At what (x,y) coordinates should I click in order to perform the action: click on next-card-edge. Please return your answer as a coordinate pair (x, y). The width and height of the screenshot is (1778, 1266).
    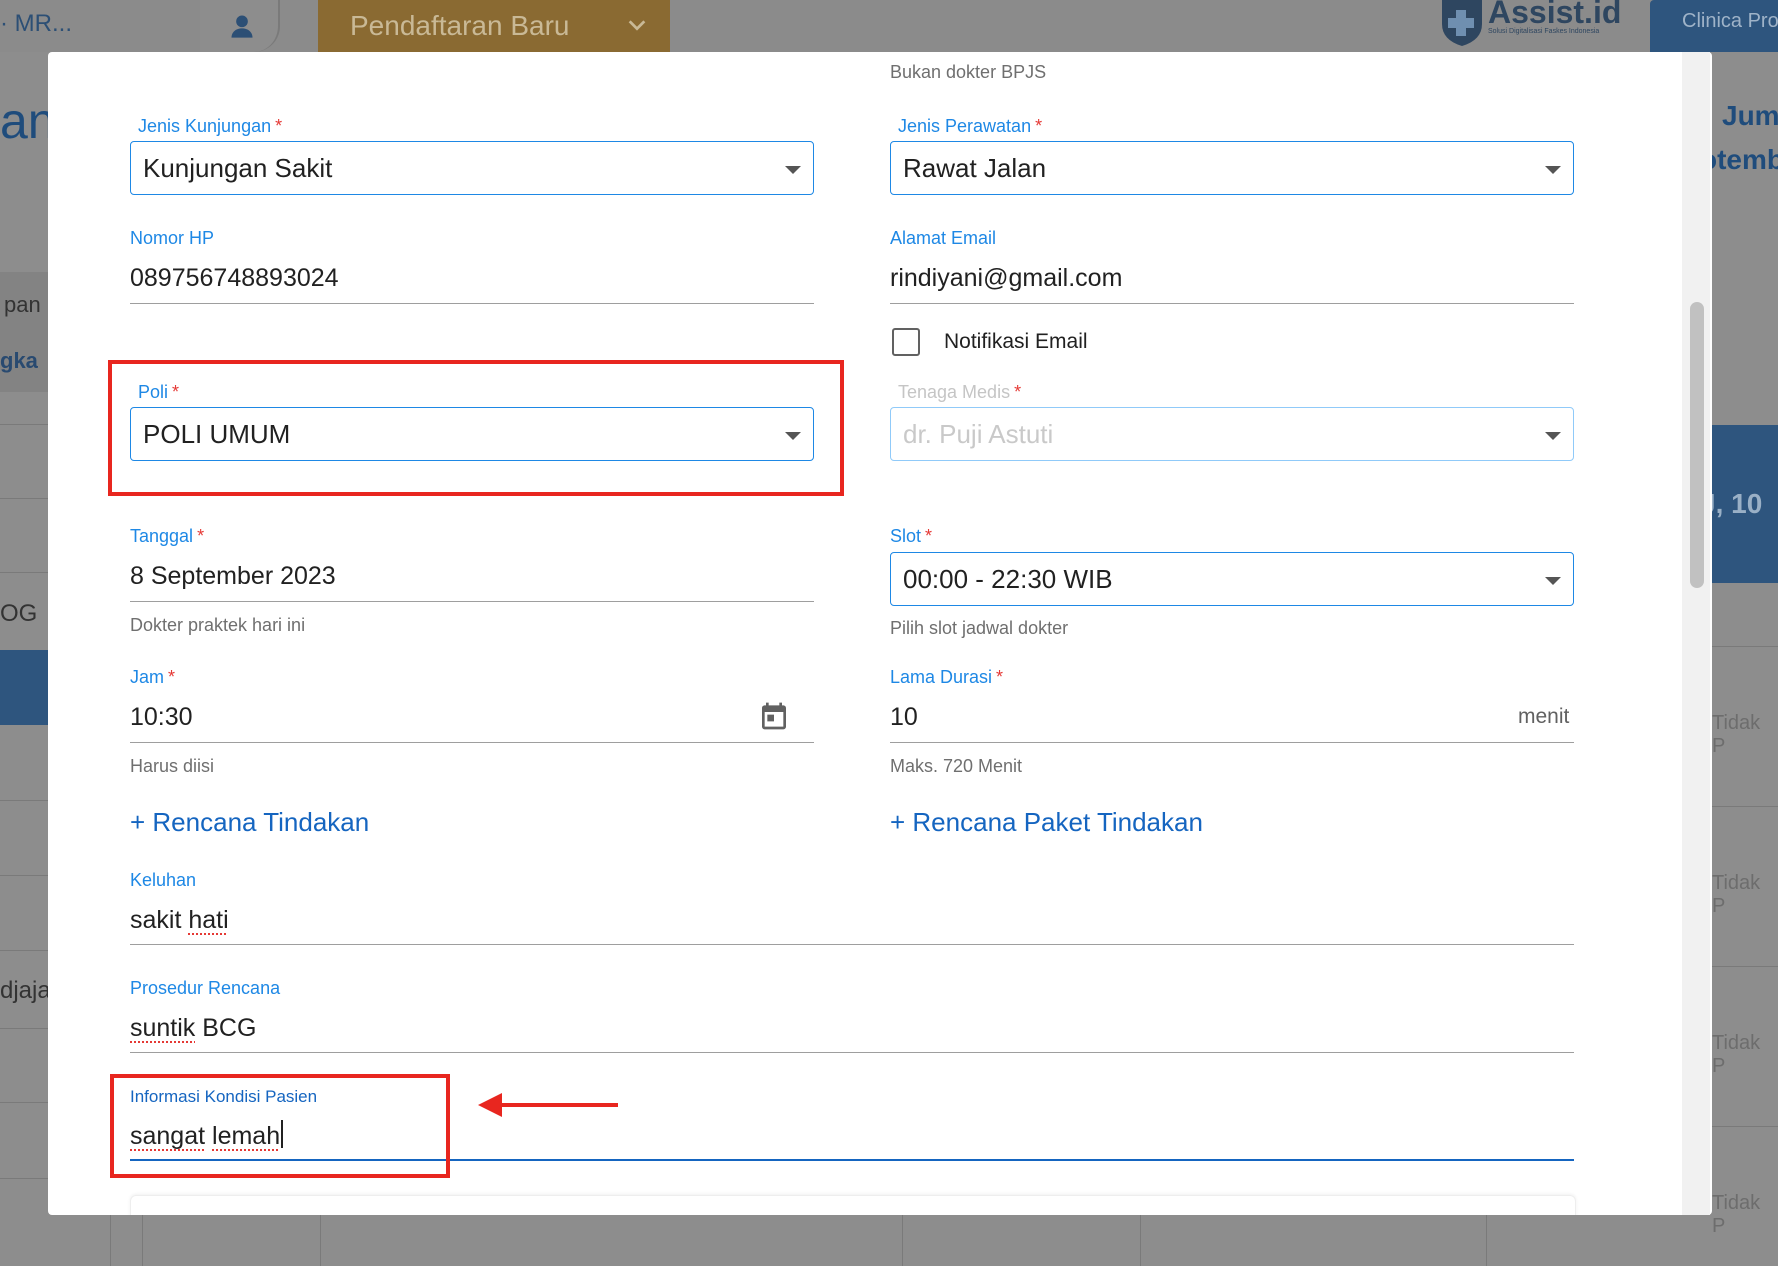
    Looking at the image, I should click on (853, 1205).